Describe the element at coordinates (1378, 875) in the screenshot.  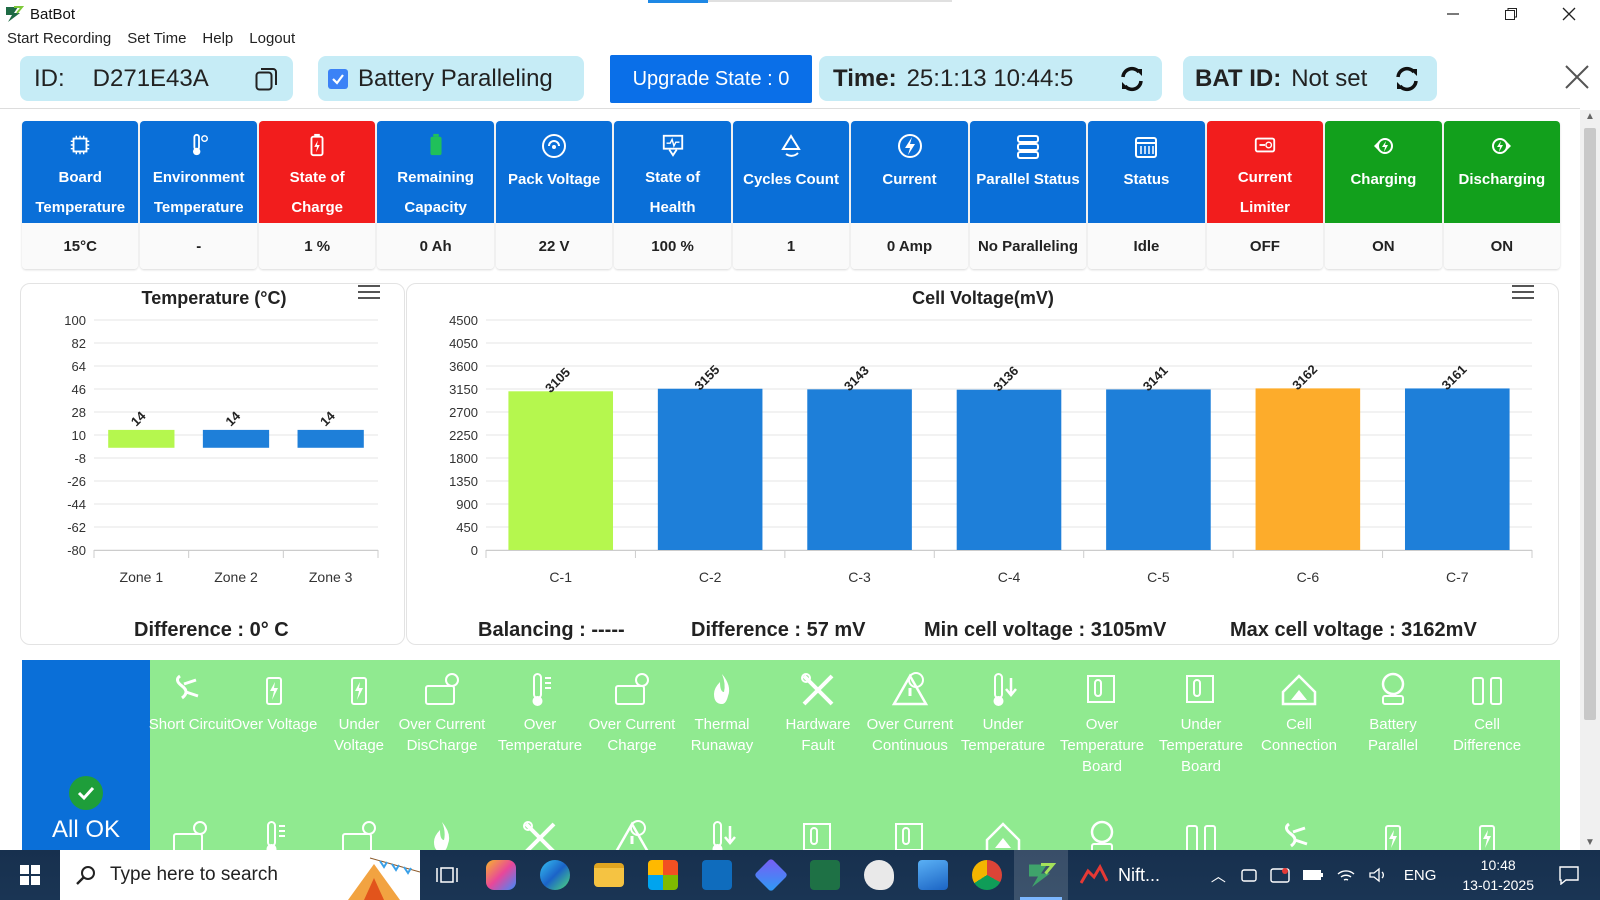
I see `volume-icon` at that location.